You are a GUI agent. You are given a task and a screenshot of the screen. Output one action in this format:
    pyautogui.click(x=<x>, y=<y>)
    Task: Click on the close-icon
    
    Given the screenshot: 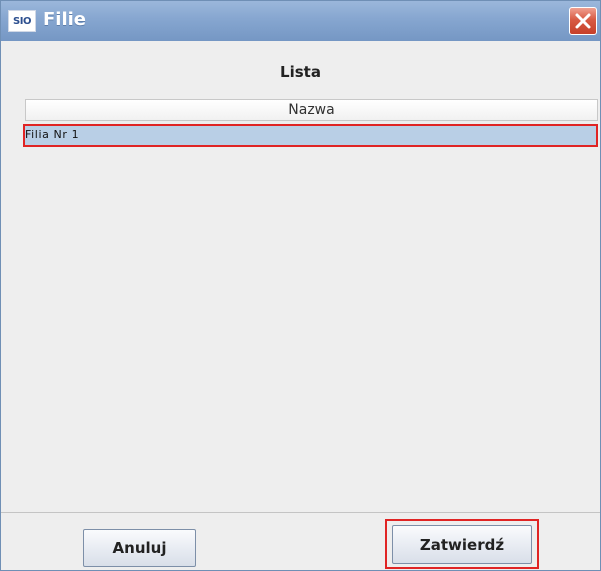 What is the action you would take?
    pyautogui.click(x=583, y=21)
    